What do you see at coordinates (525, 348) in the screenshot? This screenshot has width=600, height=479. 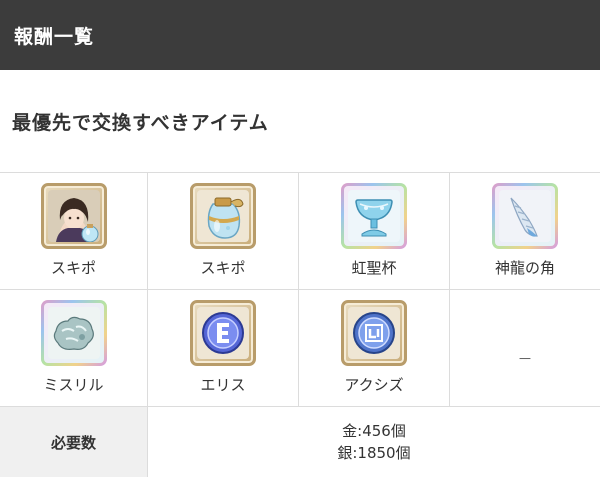 I see `empty-item-slot: －` at bounding box center [525, 348].